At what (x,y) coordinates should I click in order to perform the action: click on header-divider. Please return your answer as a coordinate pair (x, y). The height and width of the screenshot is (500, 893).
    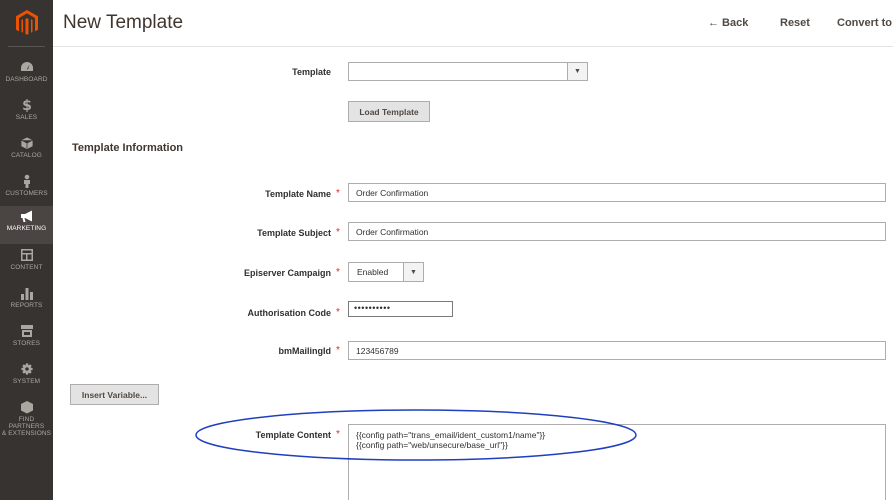
    Looking at the image, I should click on (473, 46).